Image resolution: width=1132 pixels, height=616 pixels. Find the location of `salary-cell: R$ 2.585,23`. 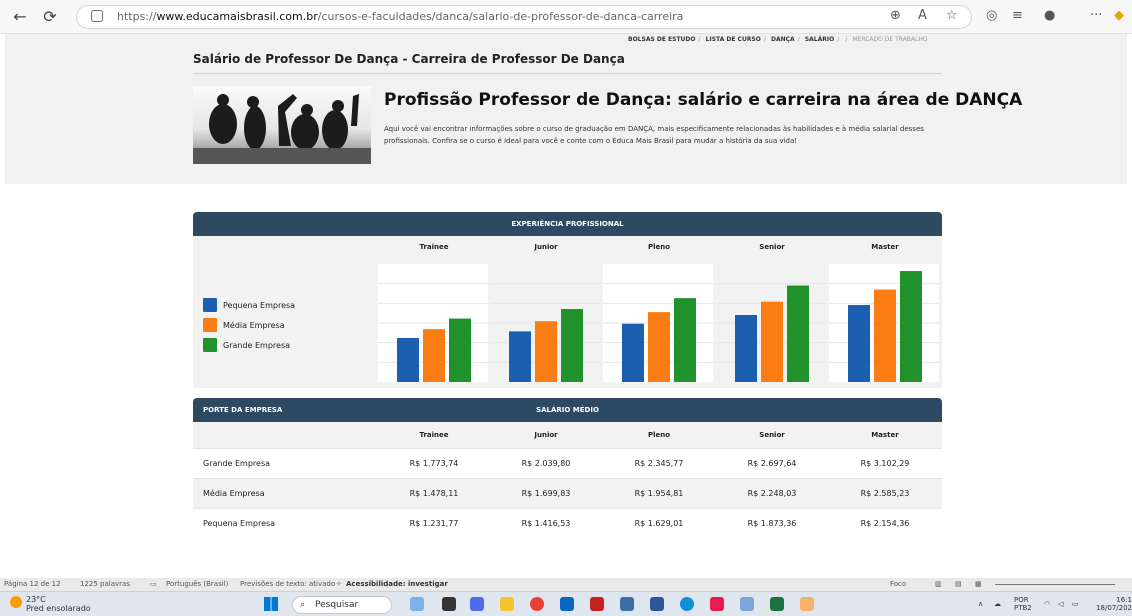

salary-cell: R$ 2.585,23 is located at coordinates (885, 493).